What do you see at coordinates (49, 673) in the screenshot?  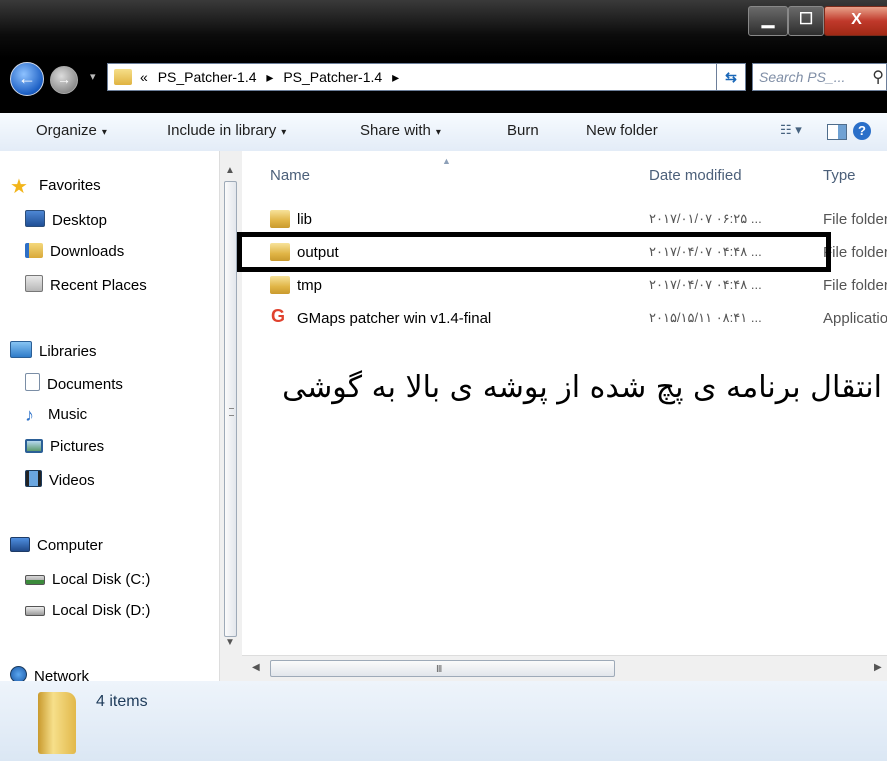 I see `sidebar-item-network: Network` at bounding box center [49, 673].